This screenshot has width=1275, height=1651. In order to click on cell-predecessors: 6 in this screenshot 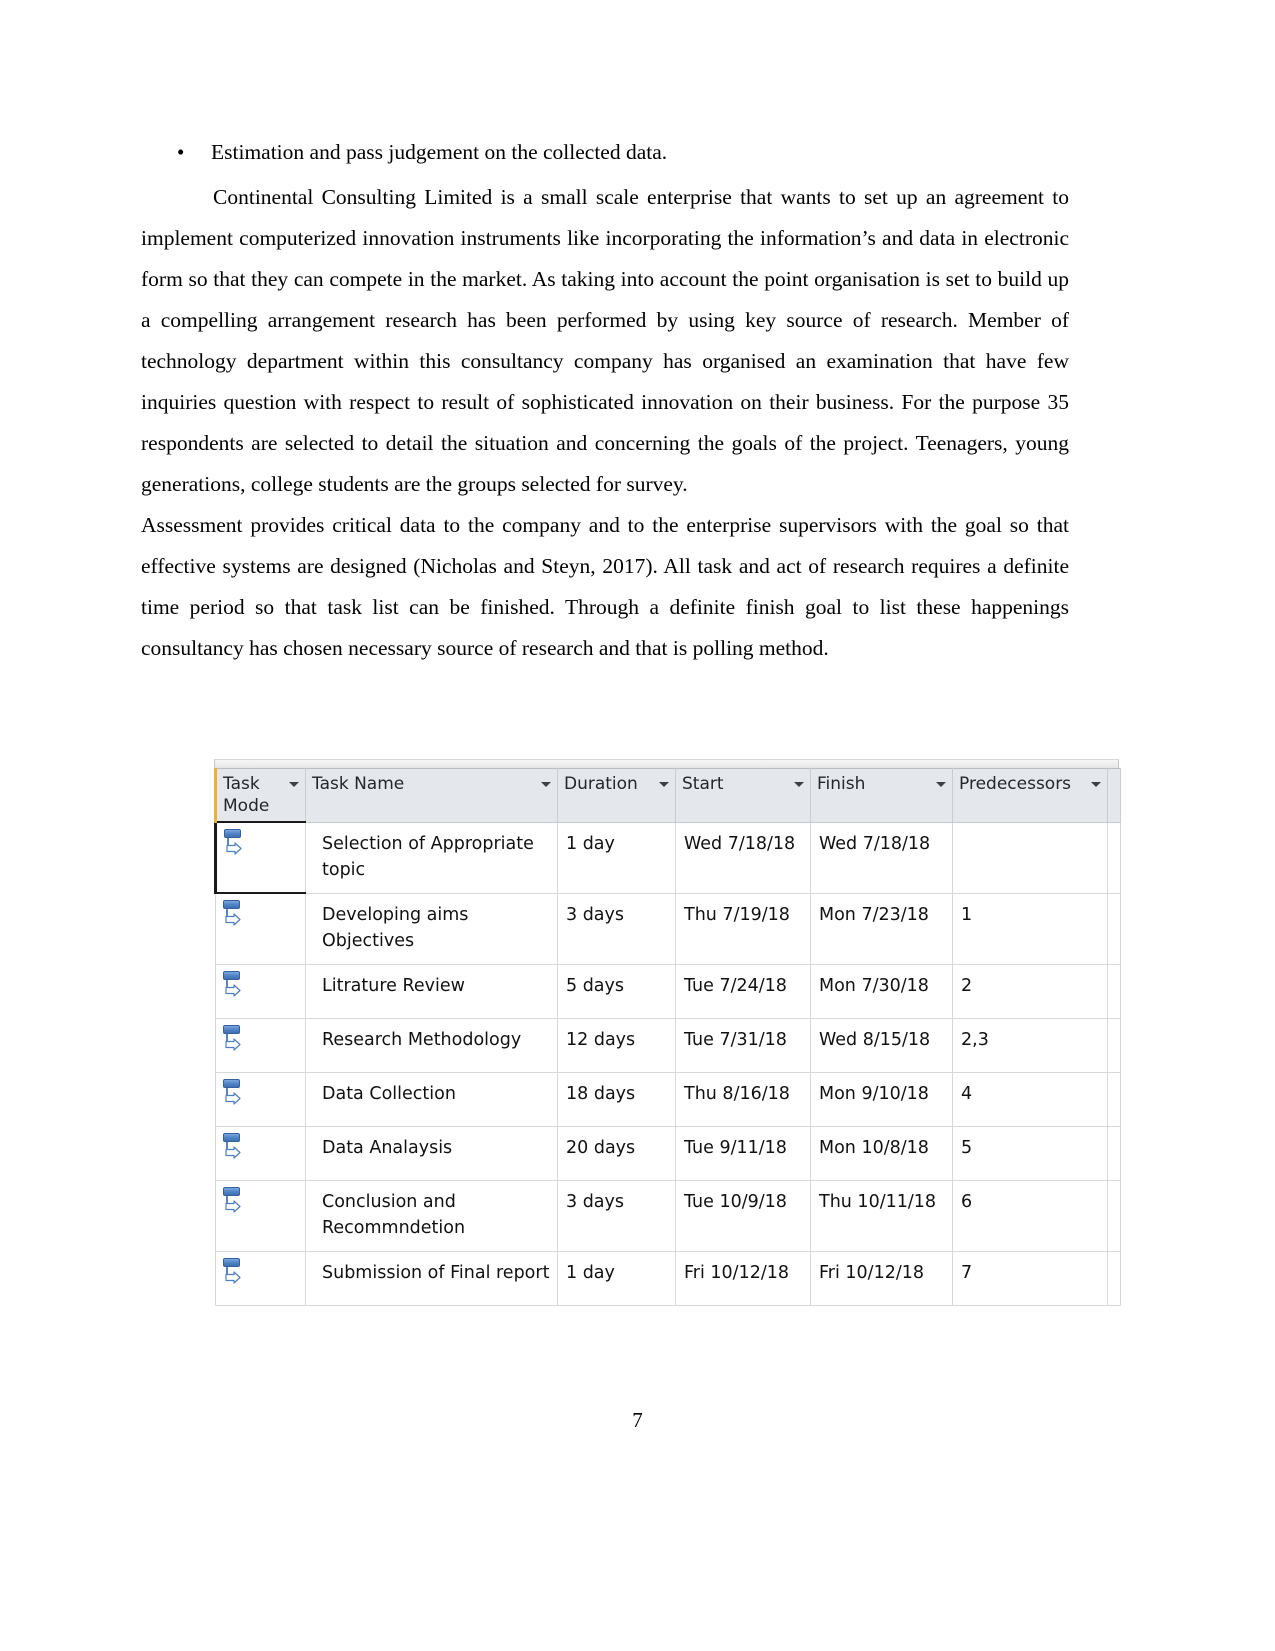, I will do `click(1030, 1215)`.